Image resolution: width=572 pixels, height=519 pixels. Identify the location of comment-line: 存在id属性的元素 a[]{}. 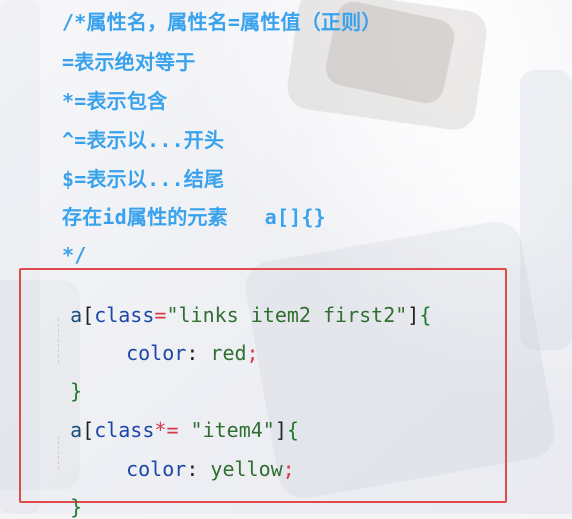
(194, 217).